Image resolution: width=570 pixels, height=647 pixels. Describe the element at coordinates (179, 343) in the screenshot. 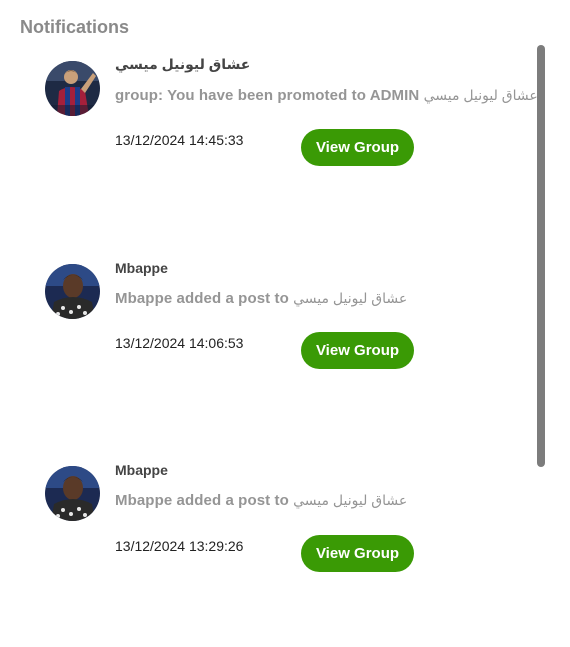

I see `notification-timestamp: 13/12/2024 14:06:53` at that location.